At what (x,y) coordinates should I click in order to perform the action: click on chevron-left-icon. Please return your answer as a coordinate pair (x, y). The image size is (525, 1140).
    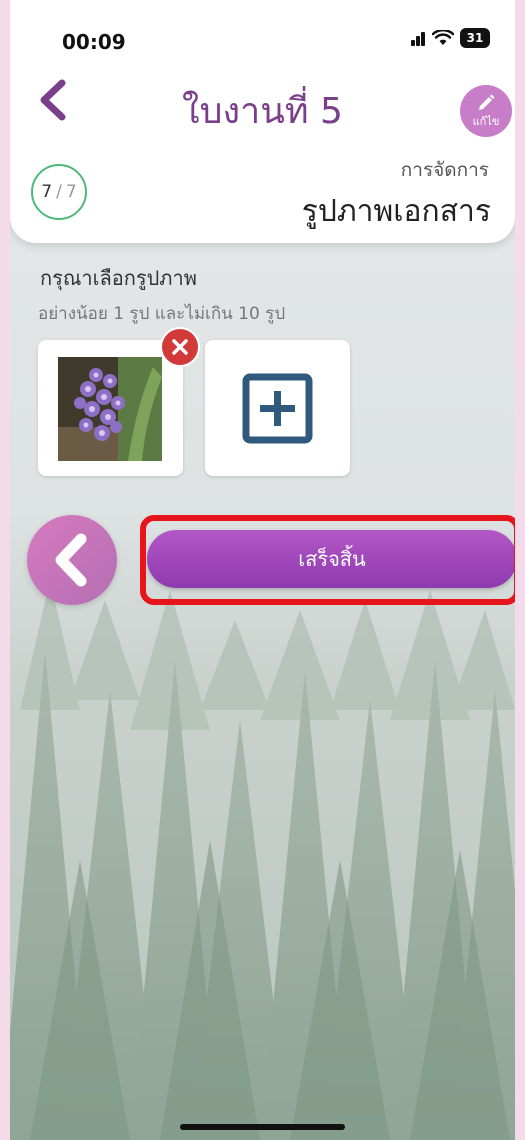
    Looking at the image, I should click on (71, 560).